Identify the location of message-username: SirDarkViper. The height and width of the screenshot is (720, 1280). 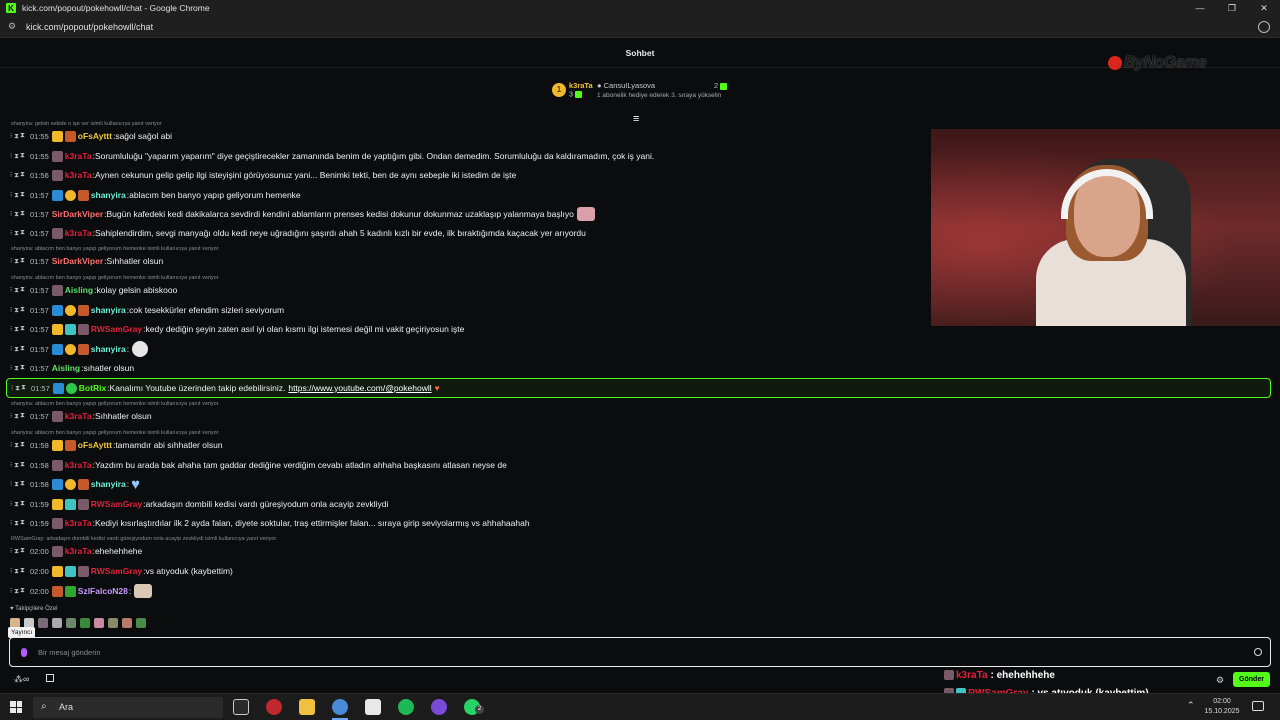
(77, 261).